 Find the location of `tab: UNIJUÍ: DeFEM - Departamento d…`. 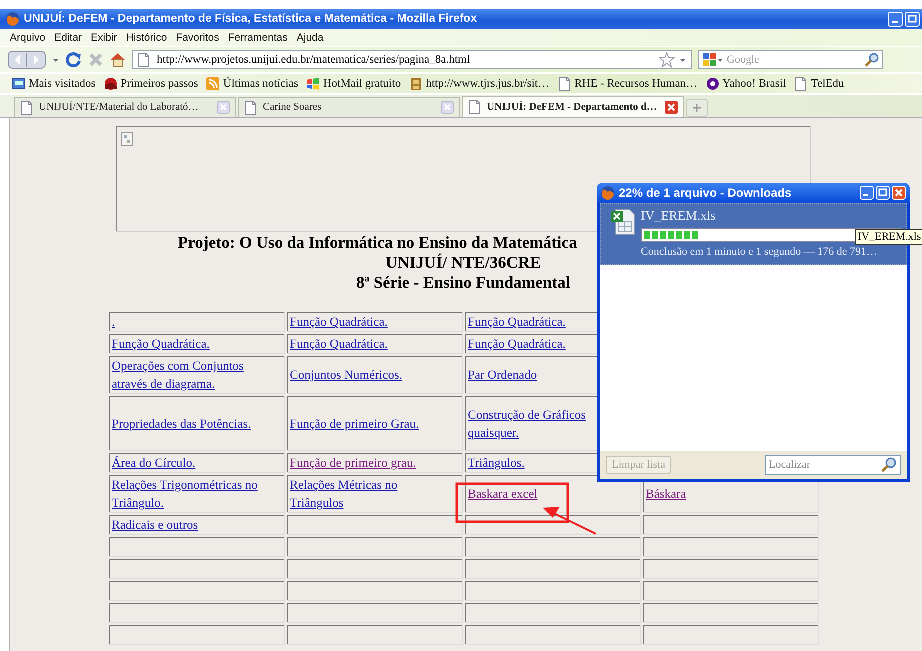

tab: UNIJUÍ: DeFEM - Departamento d… is located at coordinates (573, 106).